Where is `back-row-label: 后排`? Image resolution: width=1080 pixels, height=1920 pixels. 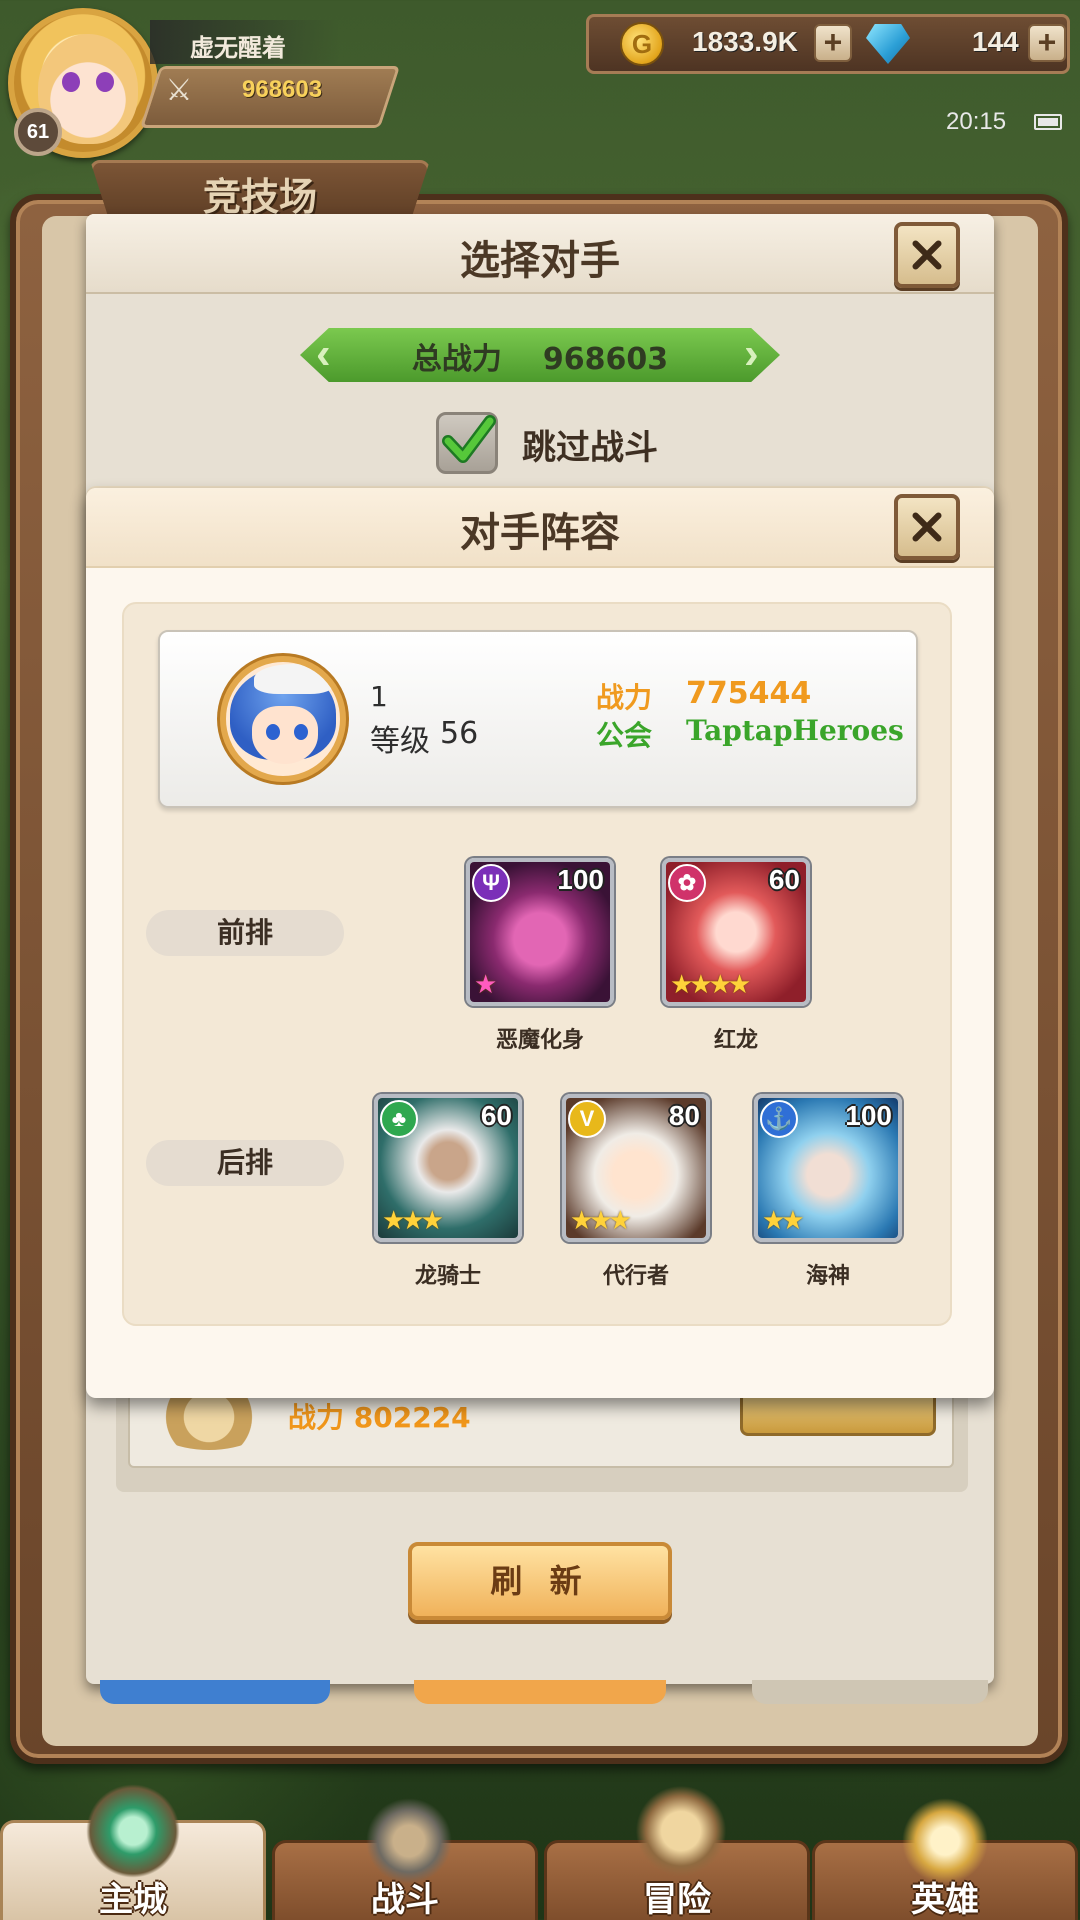
back-row-label: 后排 is located at coordinates (245, 1163).